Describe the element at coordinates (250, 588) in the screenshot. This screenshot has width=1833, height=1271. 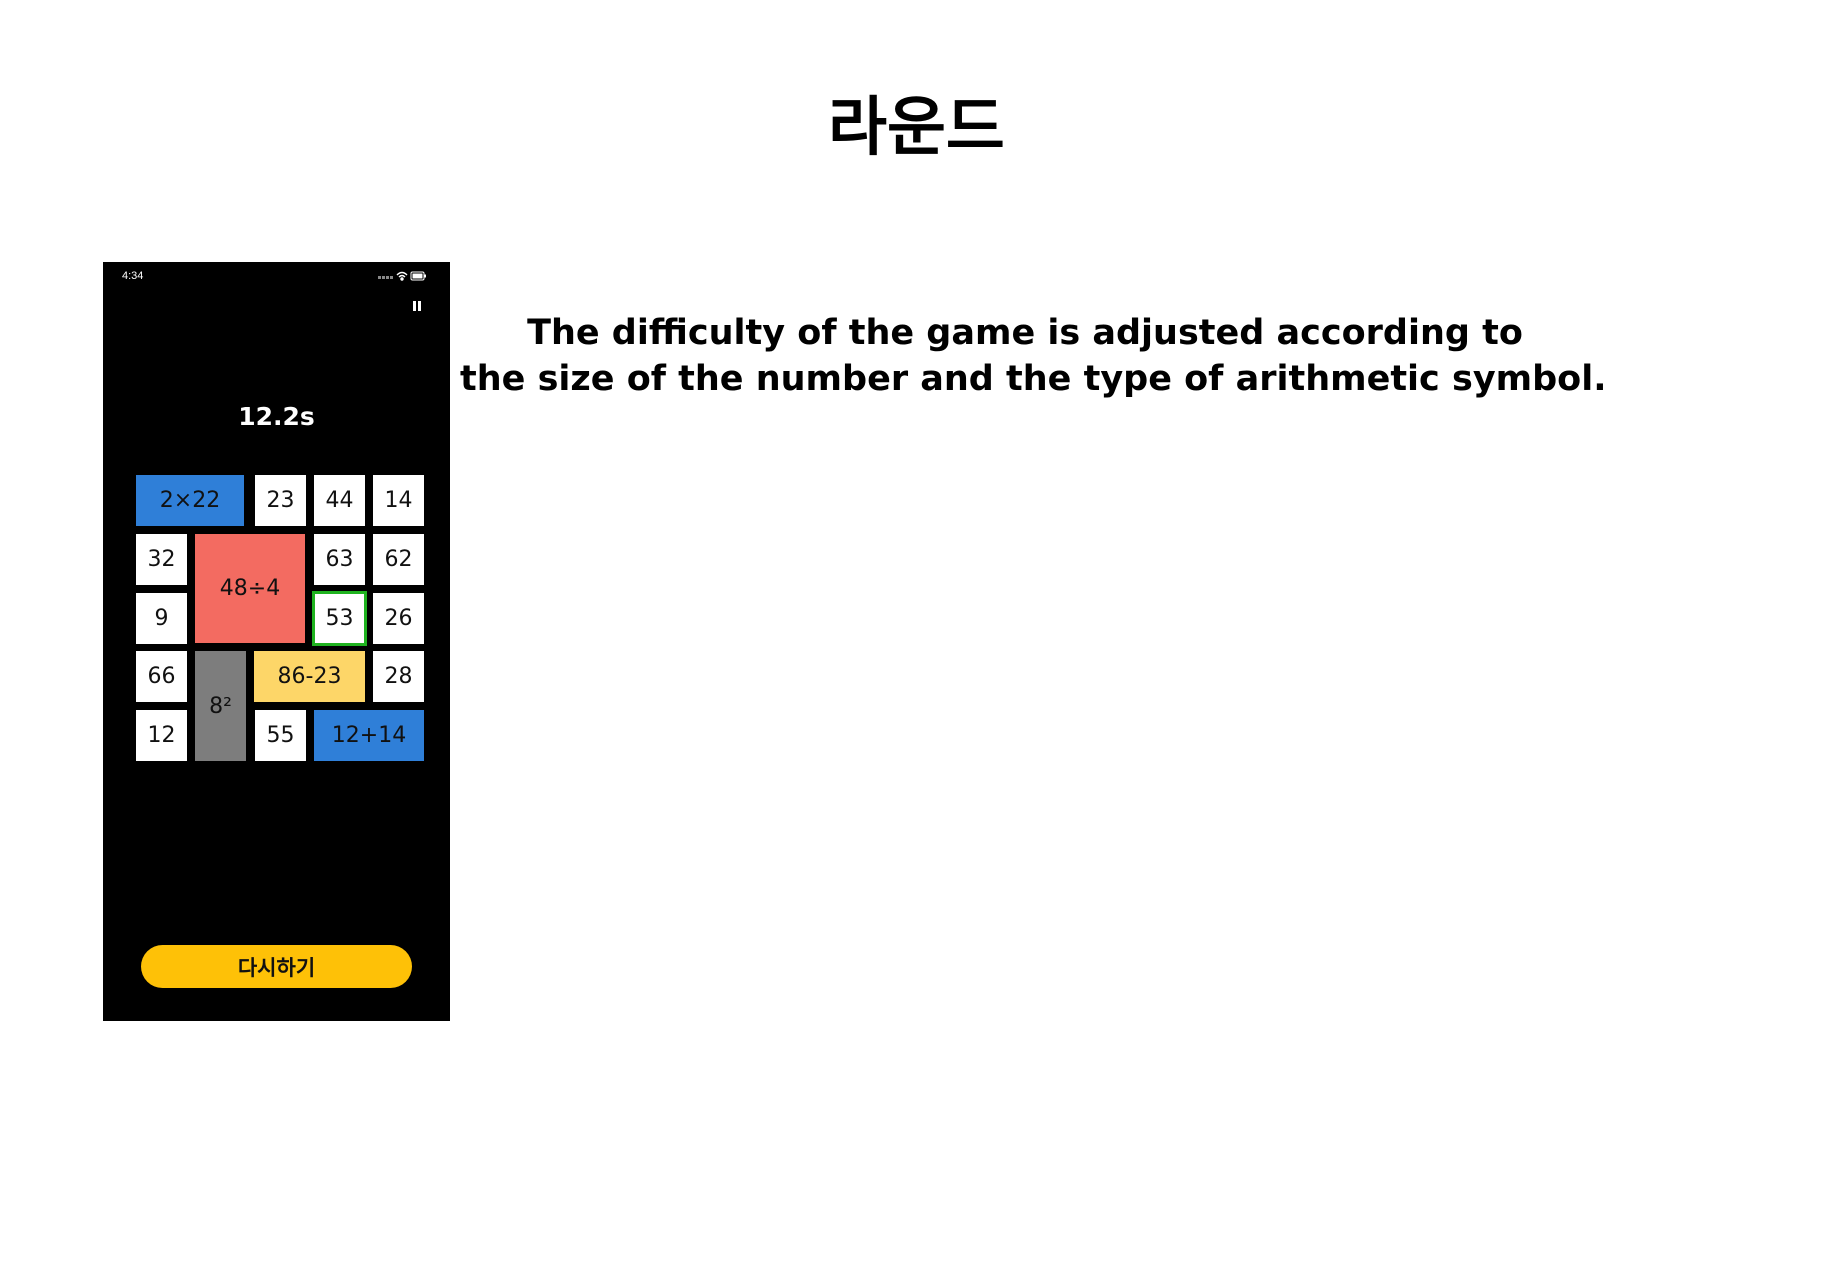
I see `tile: 48÷4` at that location.